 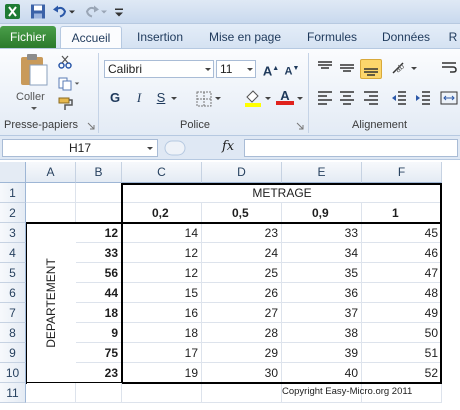 I want to click on value-cell: 33, so click(x=322, y=233).